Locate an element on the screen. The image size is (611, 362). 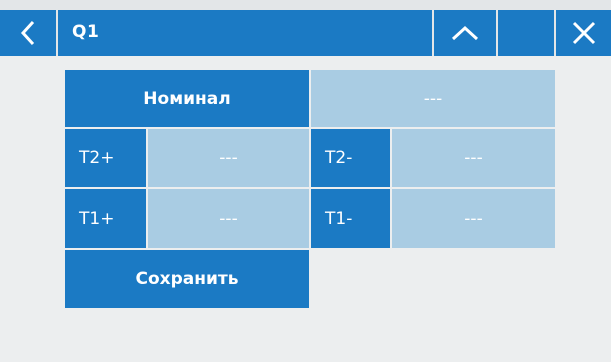
t2-minus-label-cell: T2- is located at coordinates (350, 158).